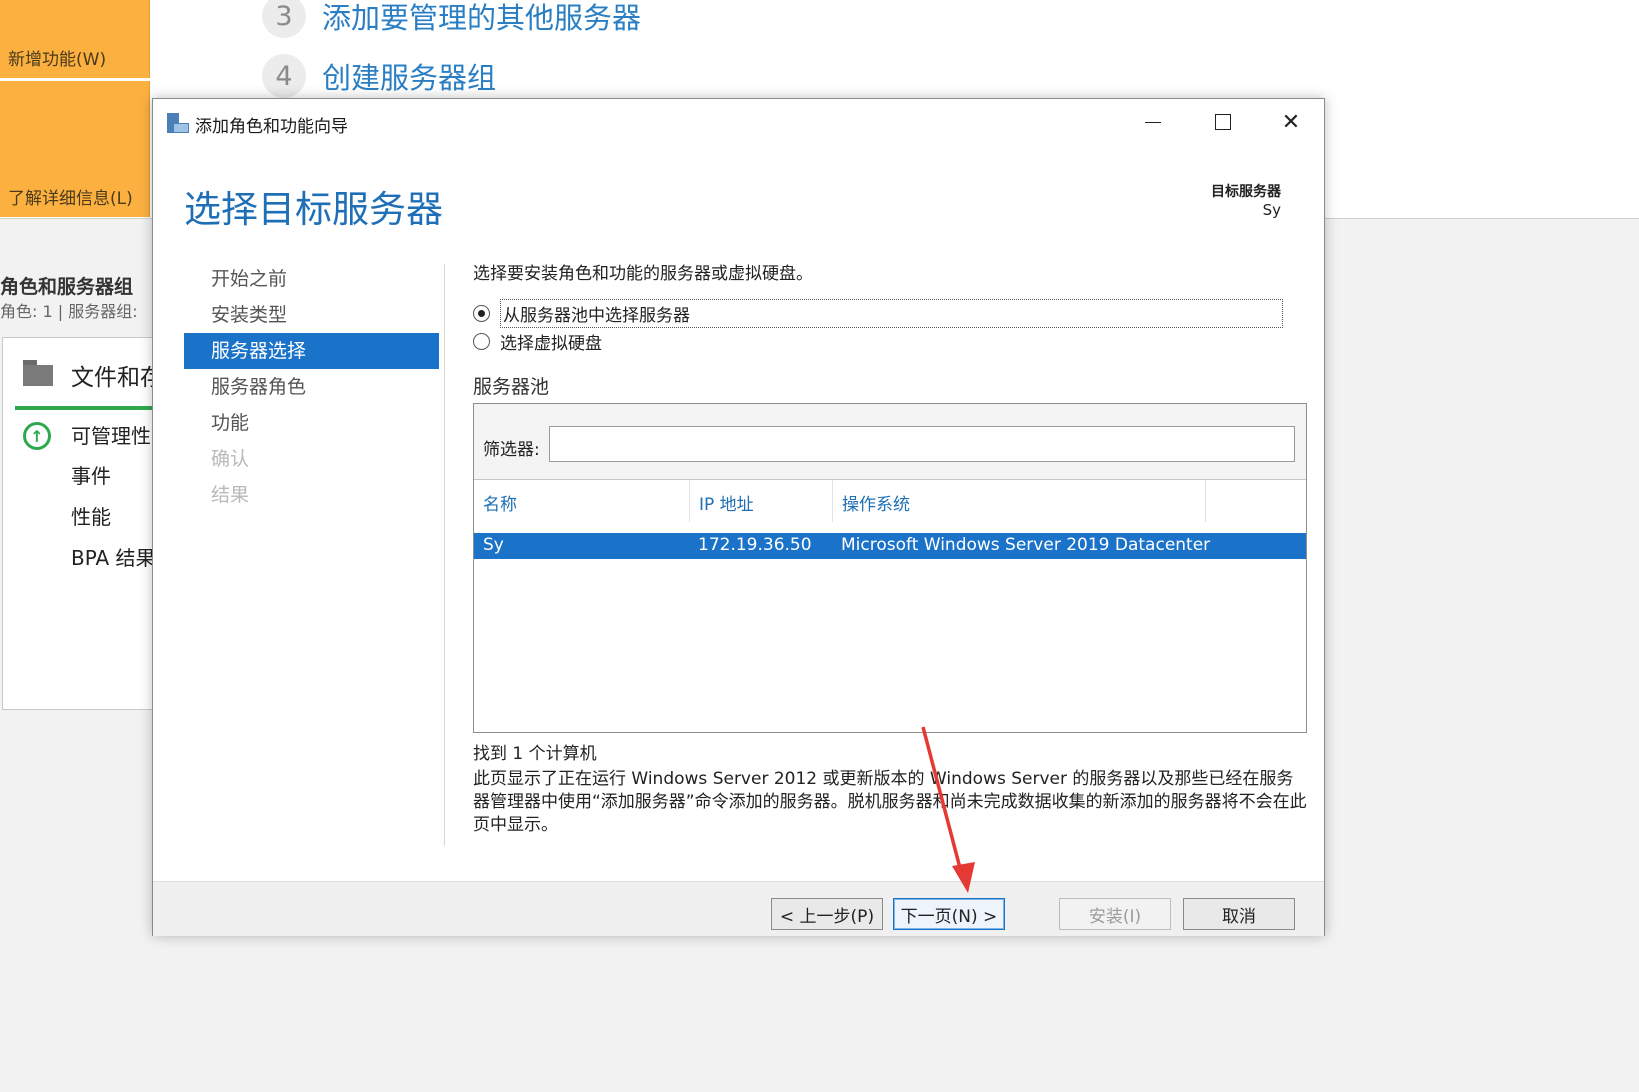 The image size is (1639, 1092). What do you see at coordinates (57, 60) in the screenshot?
I see `tile-whats-new-label: 新增功能(W)` at bounding box center [57, 60].